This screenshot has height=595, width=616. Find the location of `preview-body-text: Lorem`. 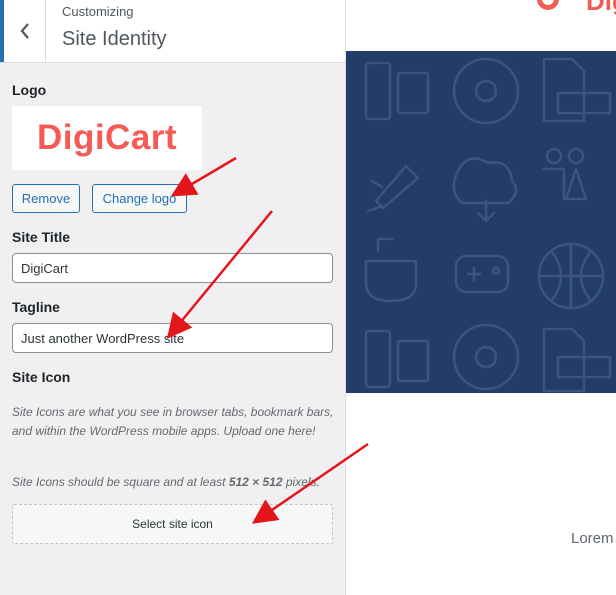

preview-body-text: Lorem is located at coordinates (592, 538).